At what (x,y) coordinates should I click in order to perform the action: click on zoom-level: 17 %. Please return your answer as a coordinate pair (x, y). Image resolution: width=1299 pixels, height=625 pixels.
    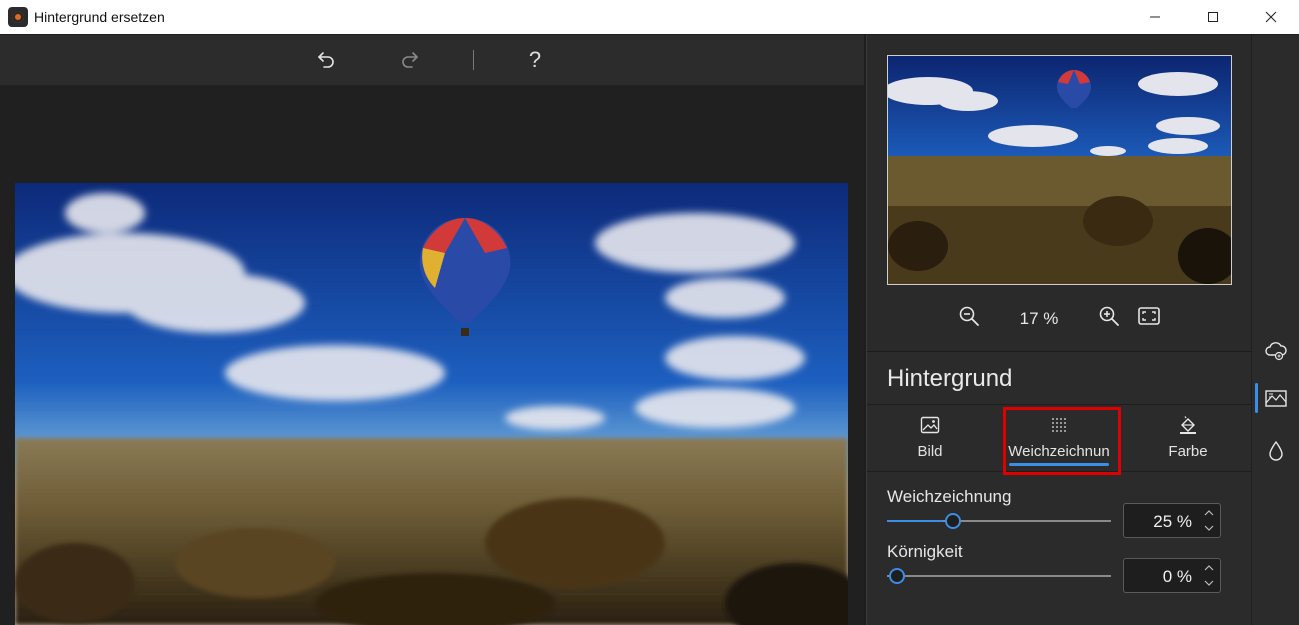
    Looking at the image, I should click on (1039, 318).